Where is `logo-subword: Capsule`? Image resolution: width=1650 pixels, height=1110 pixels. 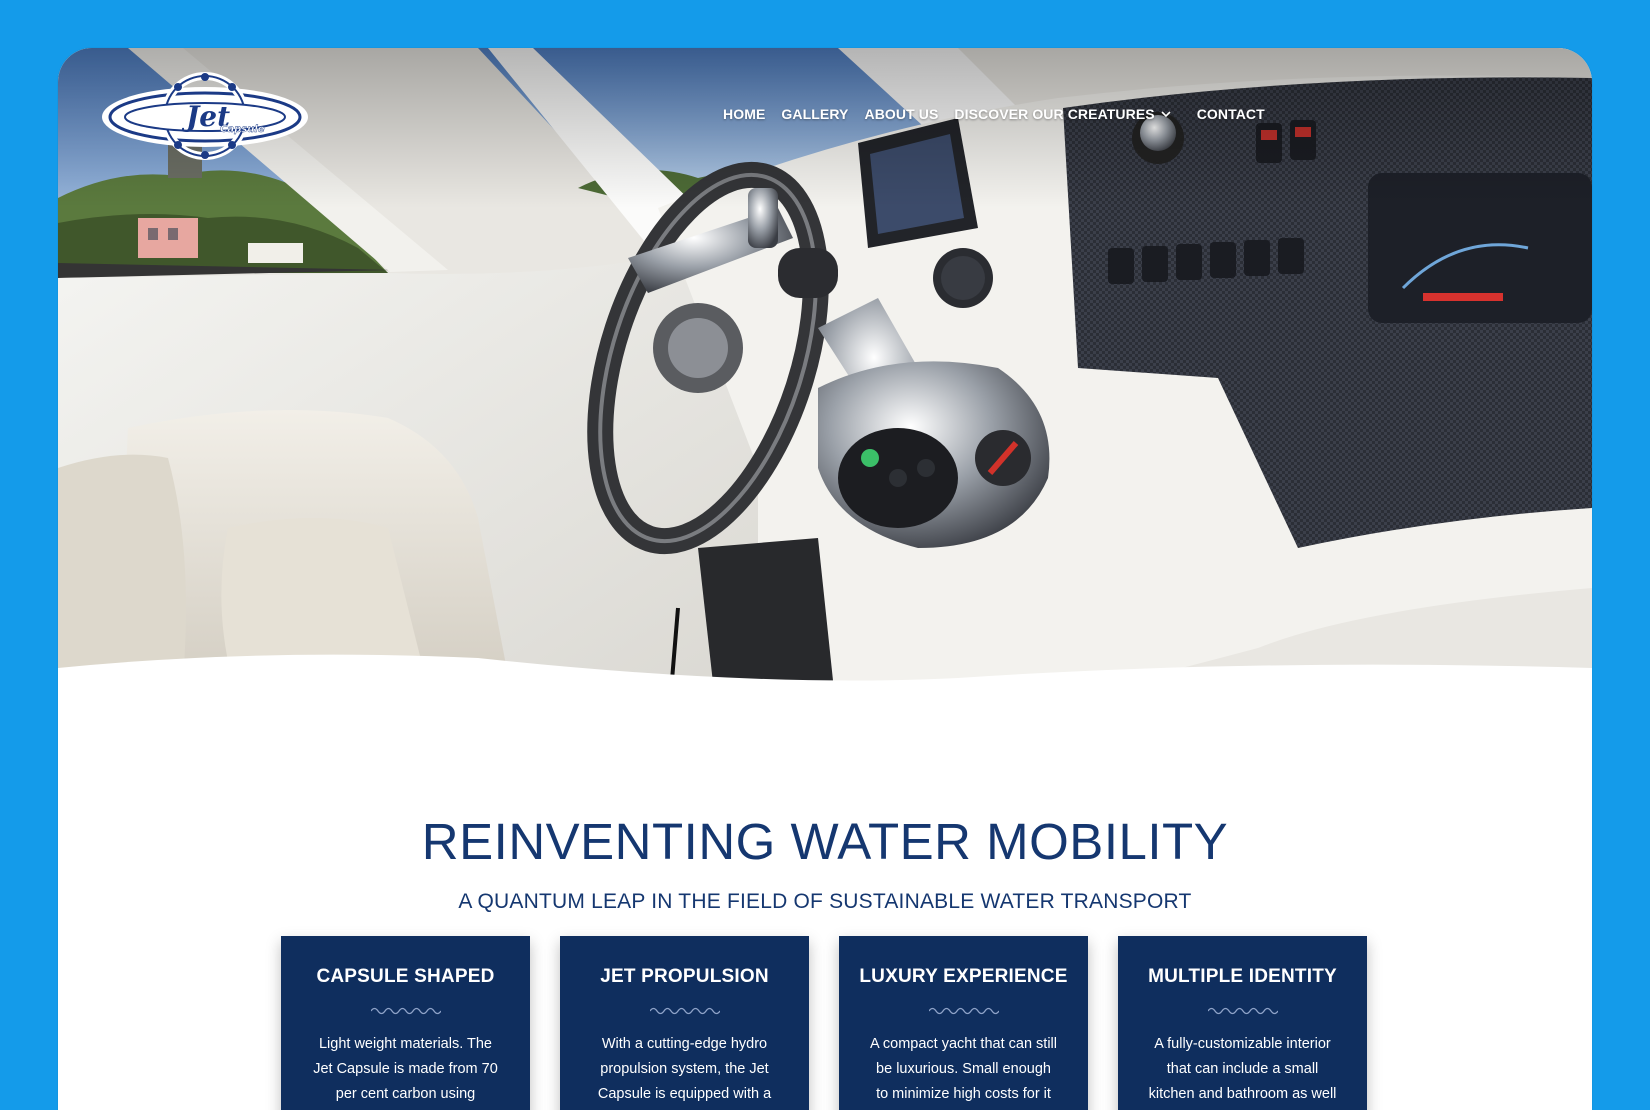 logo-subword: Capsule is located at coordinates (242, 129).